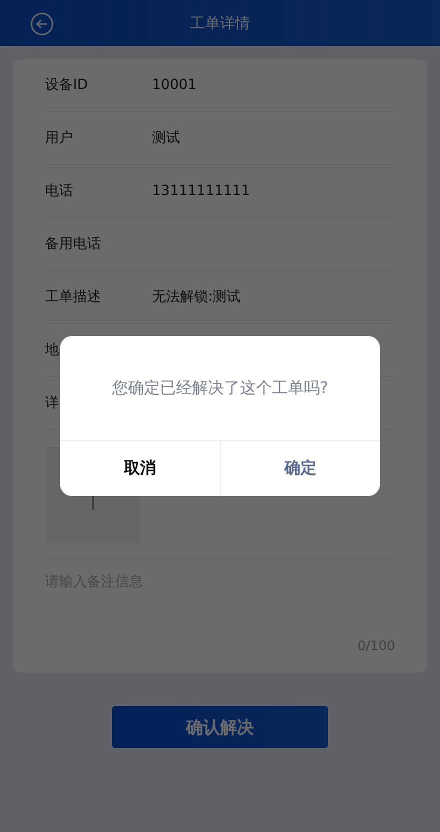 The image size is (440, 832). Describe the element at coordinates (201, 191) in the screenshot. I see `field-value: 13111111111` at that location.